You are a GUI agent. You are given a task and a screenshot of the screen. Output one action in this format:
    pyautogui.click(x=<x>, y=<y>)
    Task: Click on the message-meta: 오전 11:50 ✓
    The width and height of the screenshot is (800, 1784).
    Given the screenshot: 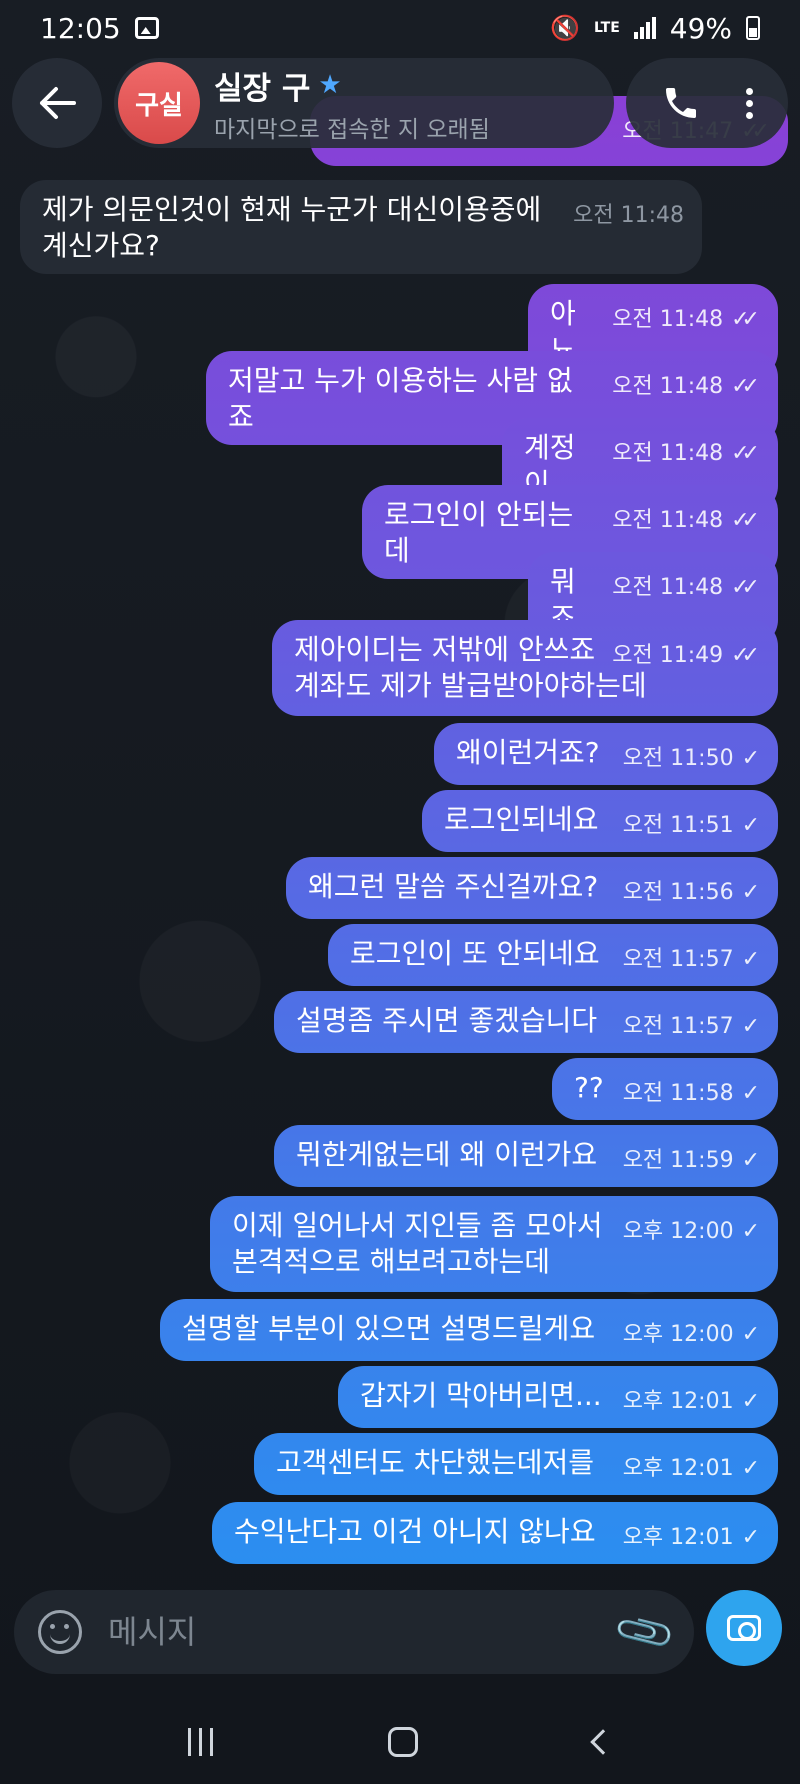 What is the action you would take?
    pyautogui.click(x=691, y=758)
    